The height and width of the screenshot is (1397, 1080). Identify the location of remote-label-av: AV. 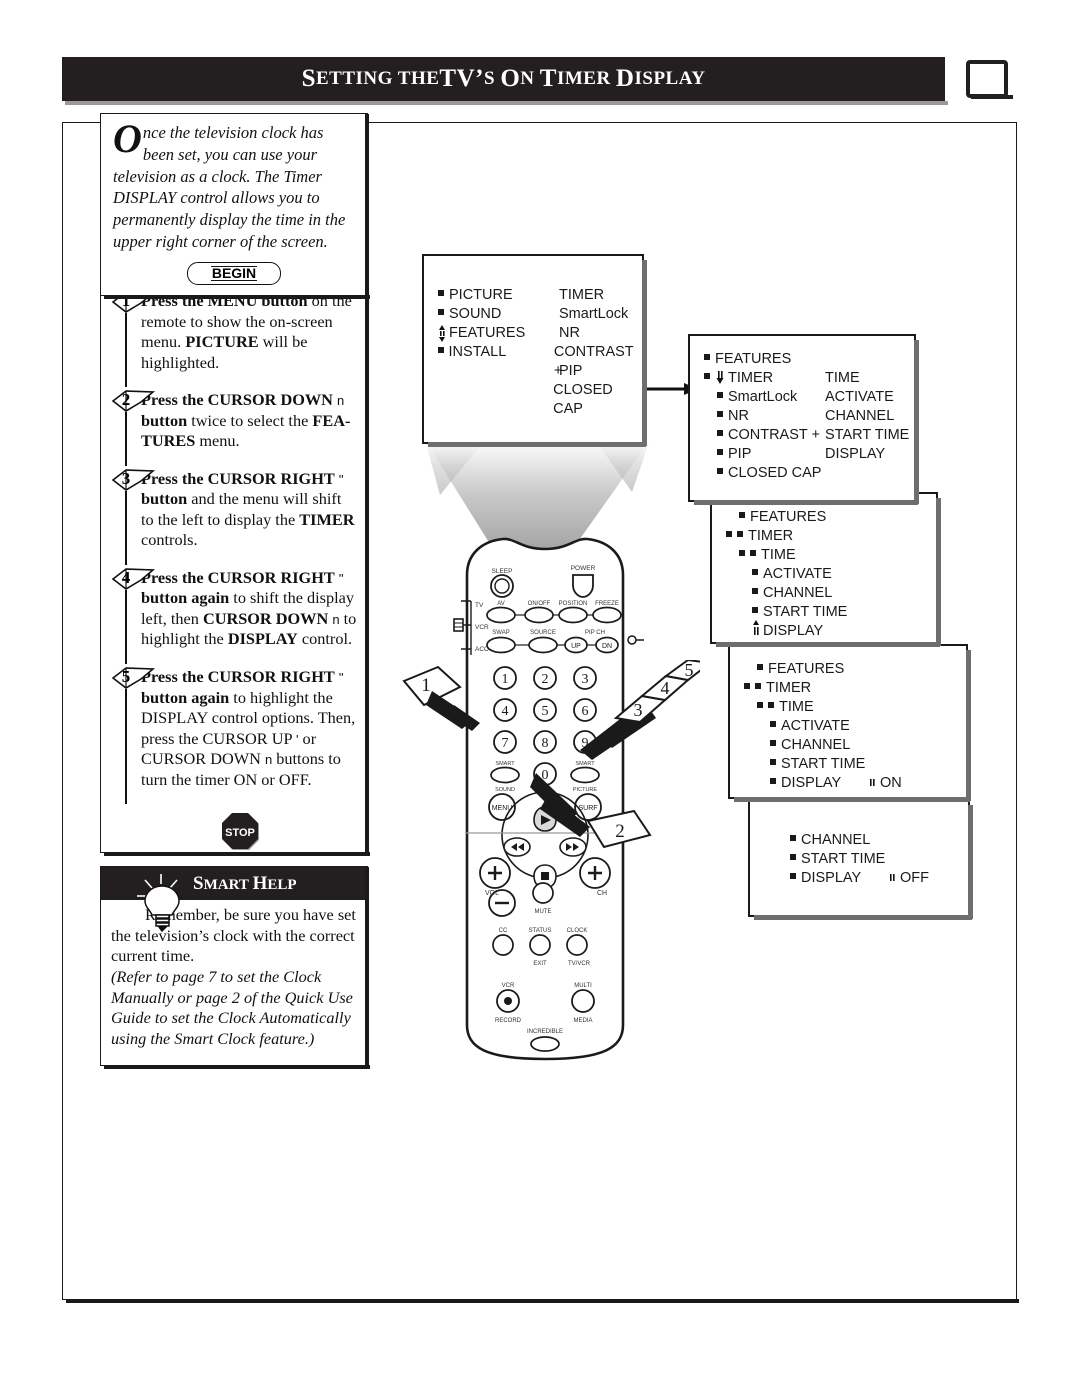
(501, 604).